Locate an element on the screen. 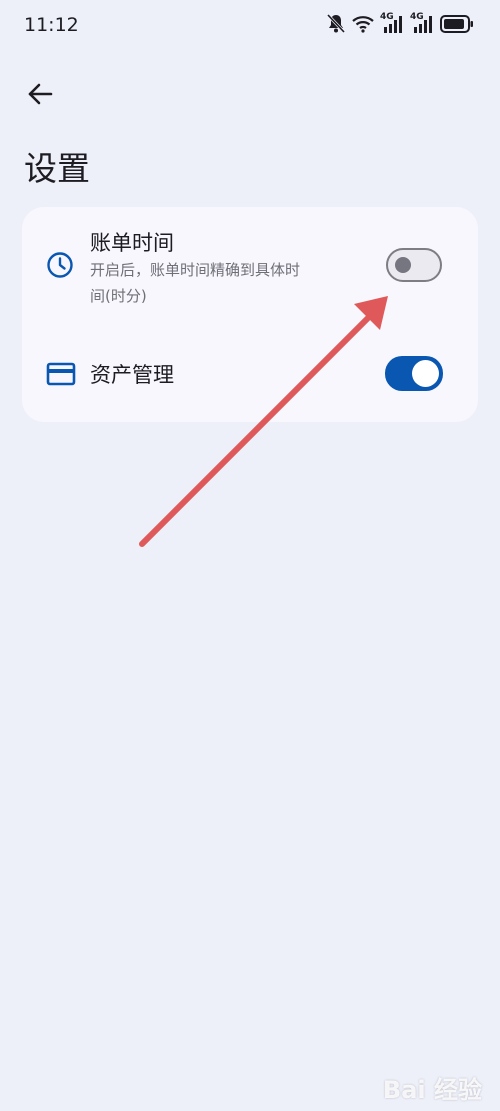  page-title: 设置 is located at coordinates (57, 168).